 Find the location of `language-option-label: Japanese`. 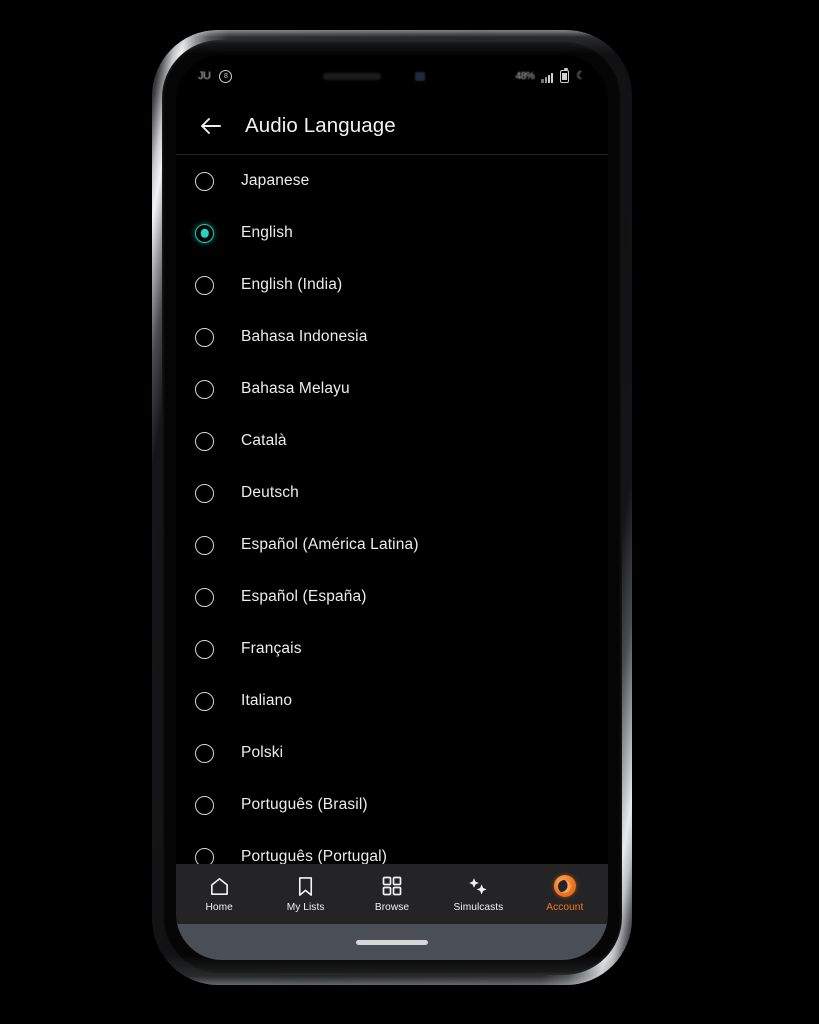

language-option-label: Japanese is located at coordinates (275, 180).